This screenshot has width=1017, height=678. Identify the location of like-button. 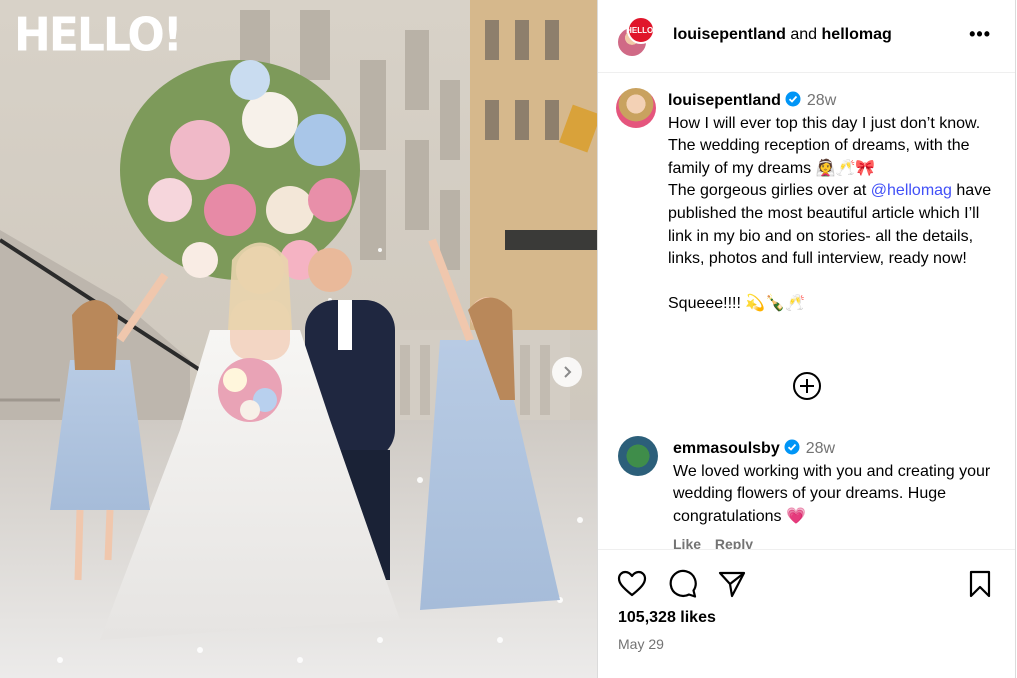
(632, 584).